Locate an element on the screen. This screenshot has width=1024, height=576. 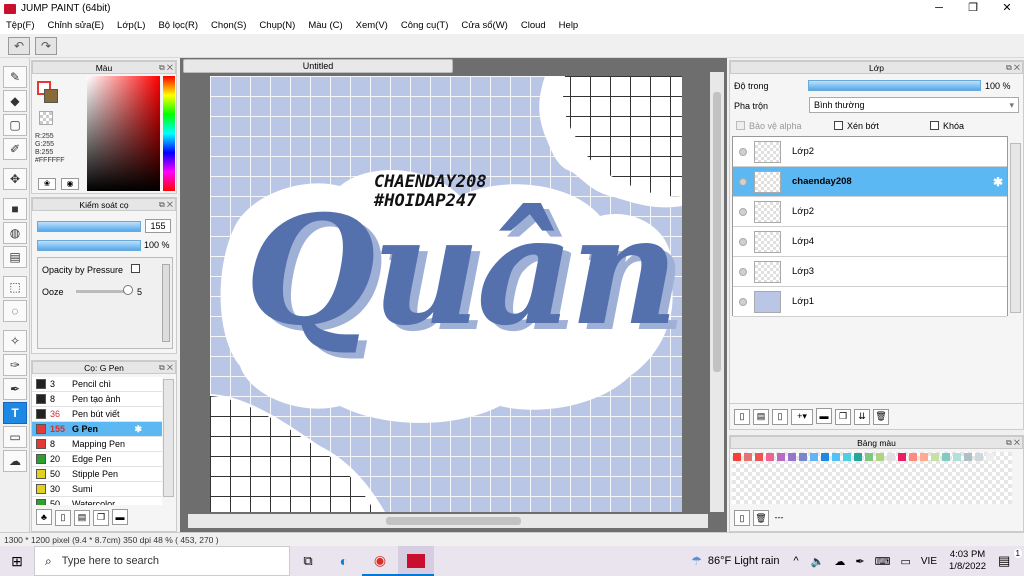
copy-brush-button: ❐ is located at coordinates (101, 517).